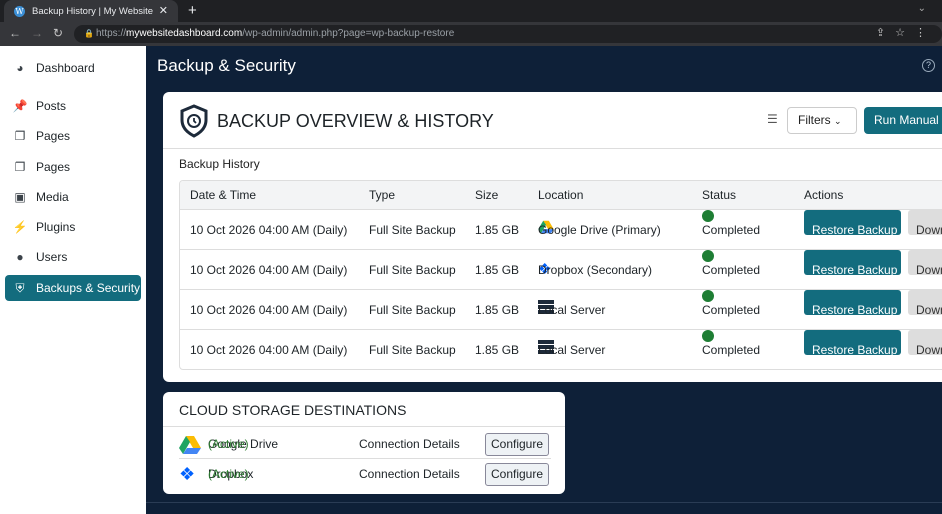  Describe the element at coordinates (73, 167) in the screenshot. I see `sidebar-item-pages-2: ❐ Pages` at that location.